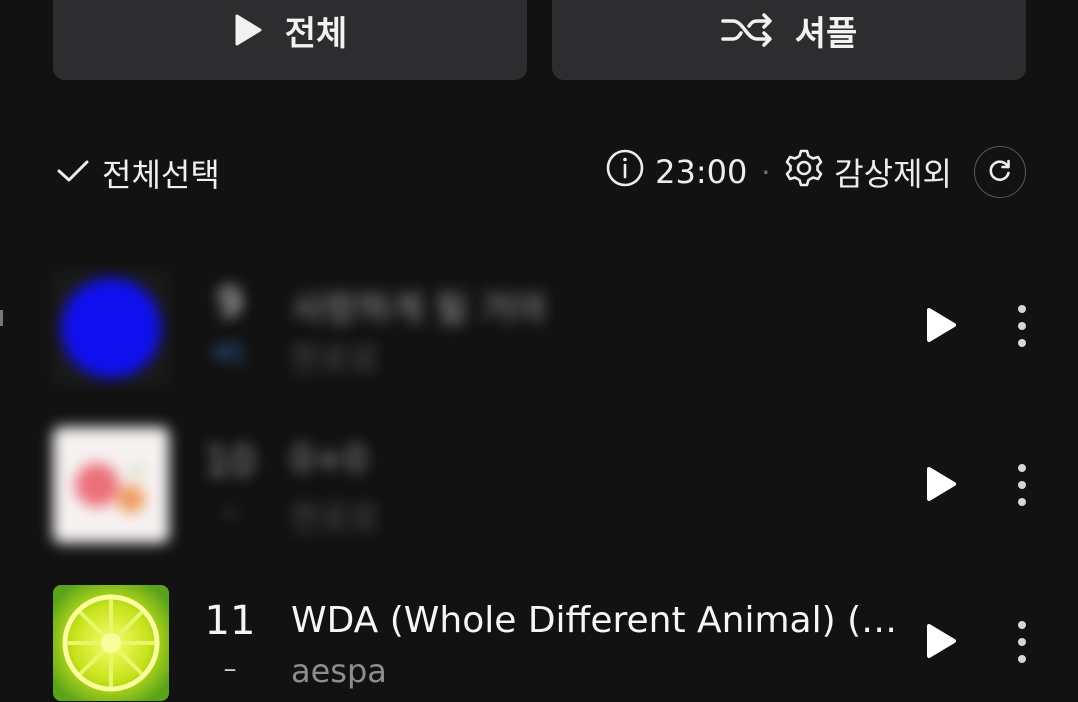 The width and height of the screenshot is (1078, 702). Describe the element at coordinates (230, 621) in the screenshot. I see `rank-number: 11` at that location.